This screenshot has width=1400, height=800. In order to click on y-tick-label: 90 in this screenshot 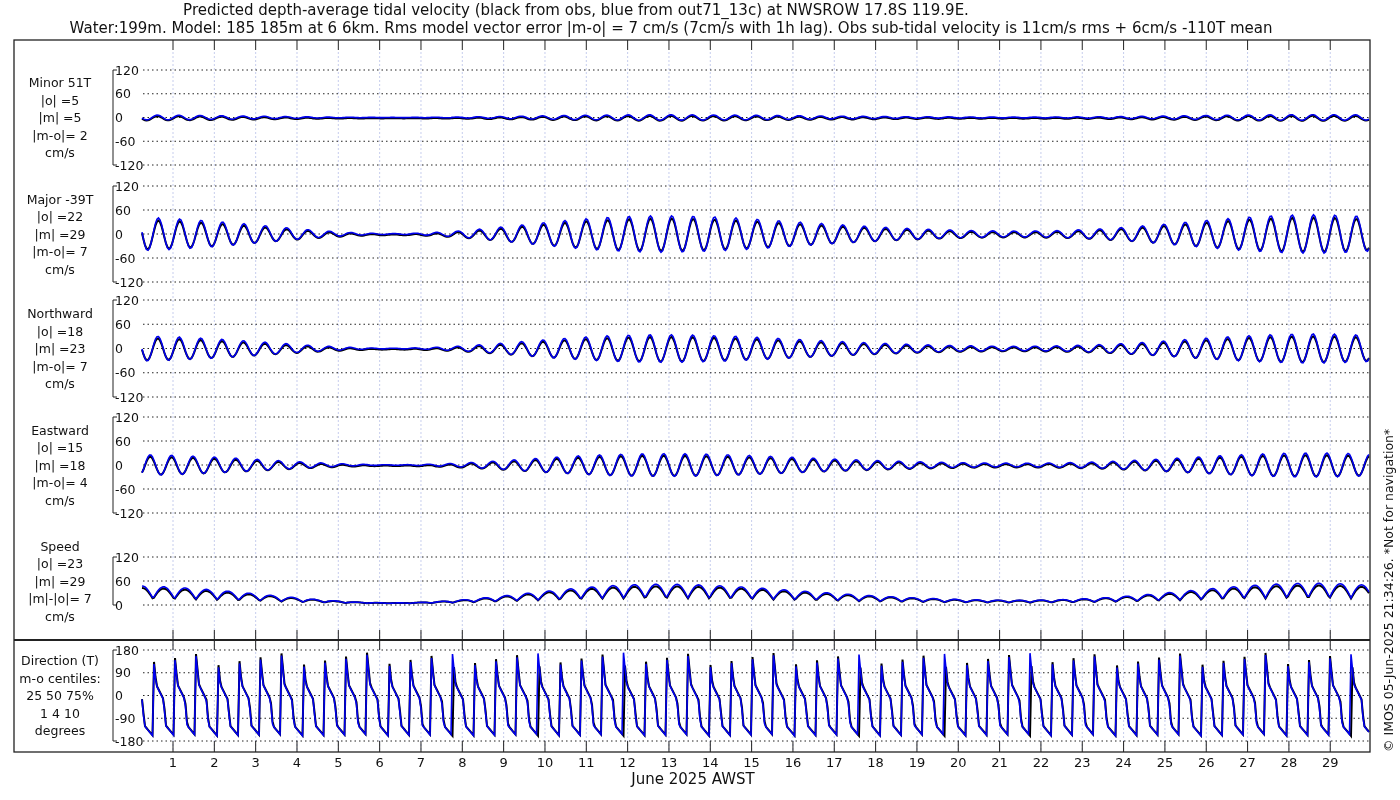, I will do `click(123, 673)`.